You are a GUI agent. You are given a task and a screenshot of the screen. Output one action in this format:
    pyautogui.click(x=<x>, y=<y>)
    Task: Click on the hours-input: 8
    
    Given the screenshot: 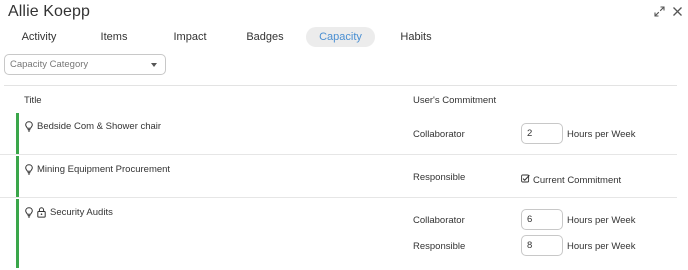 What is the action you would take?
    pyautogui.click(x=542, y=245)
    